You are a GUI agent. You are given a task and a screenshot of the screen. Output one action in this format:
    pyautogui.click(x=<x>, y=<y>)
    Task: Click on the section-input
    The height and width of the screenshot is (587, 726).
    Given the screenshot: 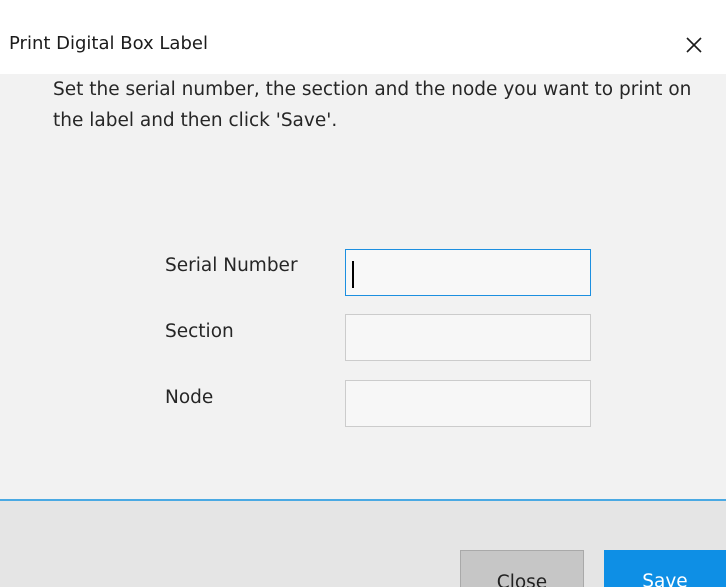 What is the action you would take?
    pyautogui.click(x=468, y=337)
    